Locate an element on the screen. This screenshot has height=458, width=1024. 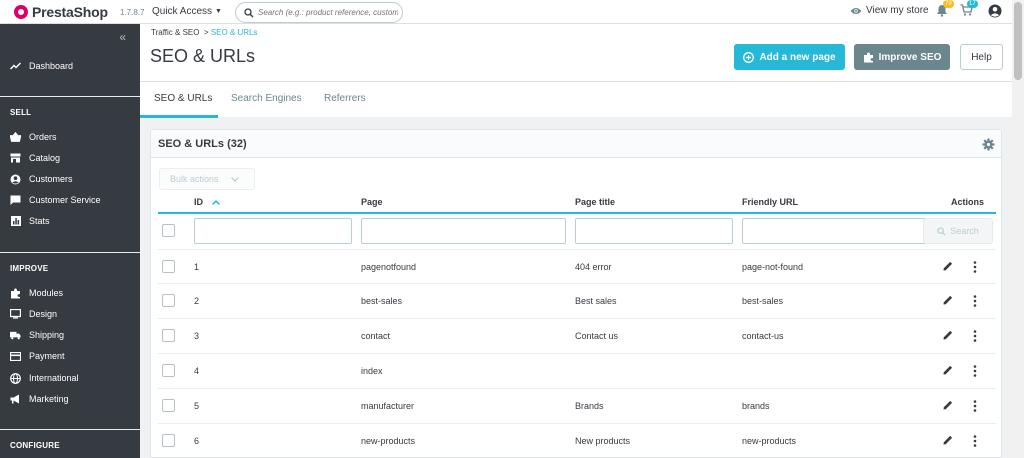
sidebar-item-shipping: Shipping is located at coordinates (37, 335).